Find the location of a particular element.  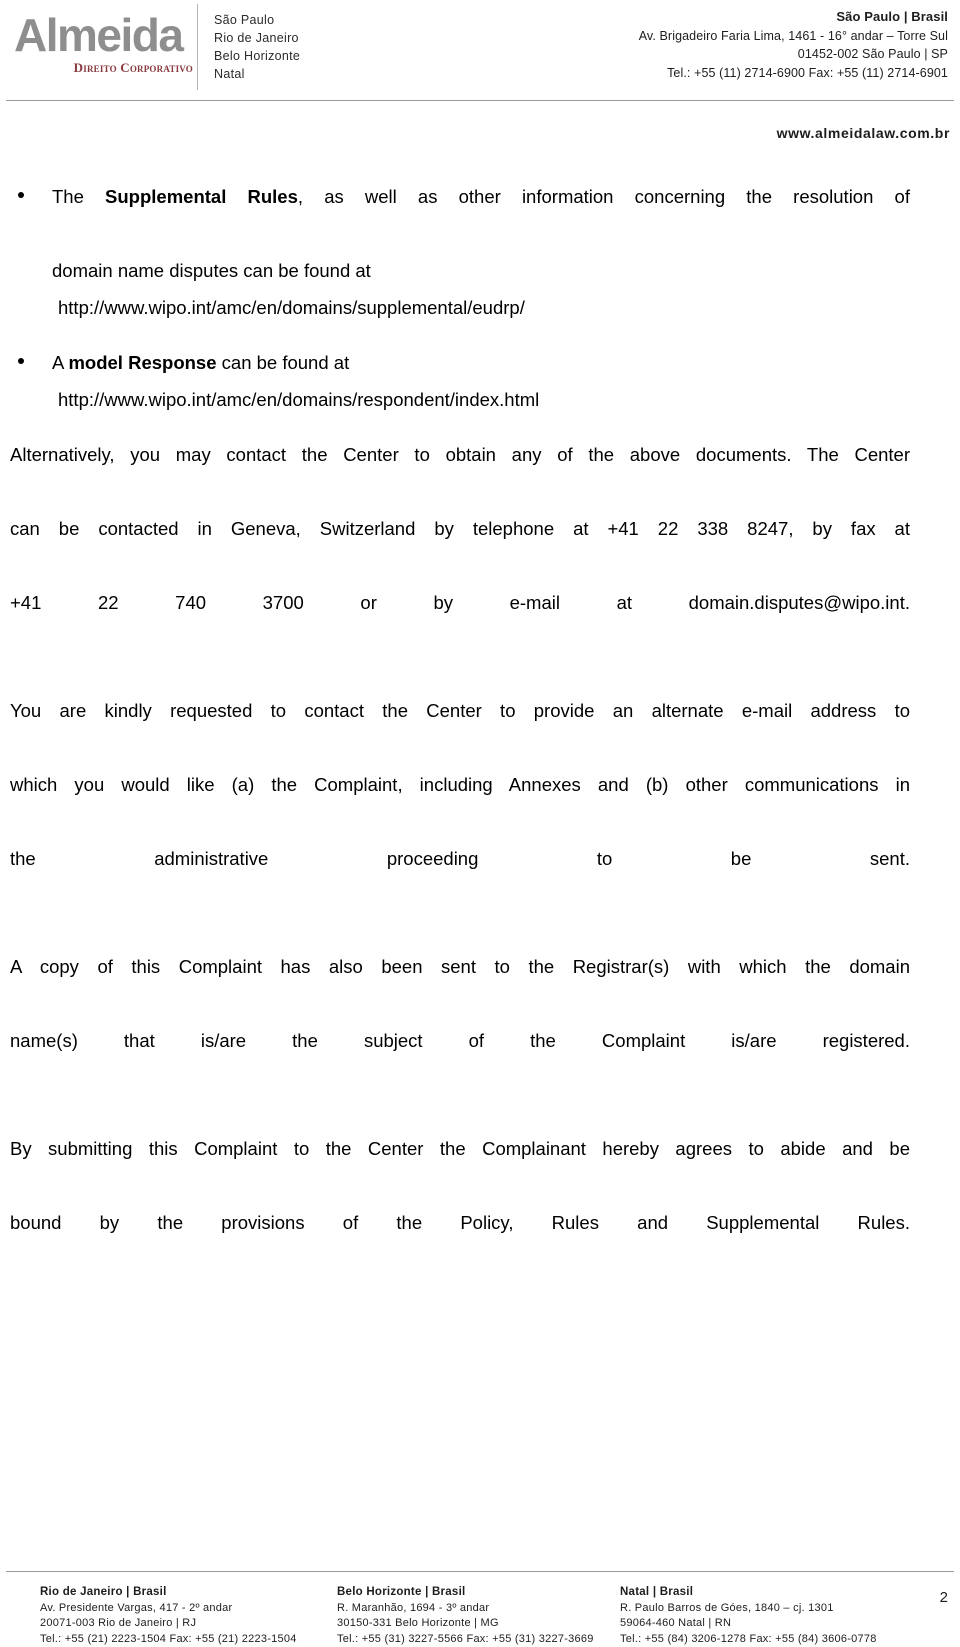

footer-office-city: Natal | Brasil is located at coordinates (657, 1592).